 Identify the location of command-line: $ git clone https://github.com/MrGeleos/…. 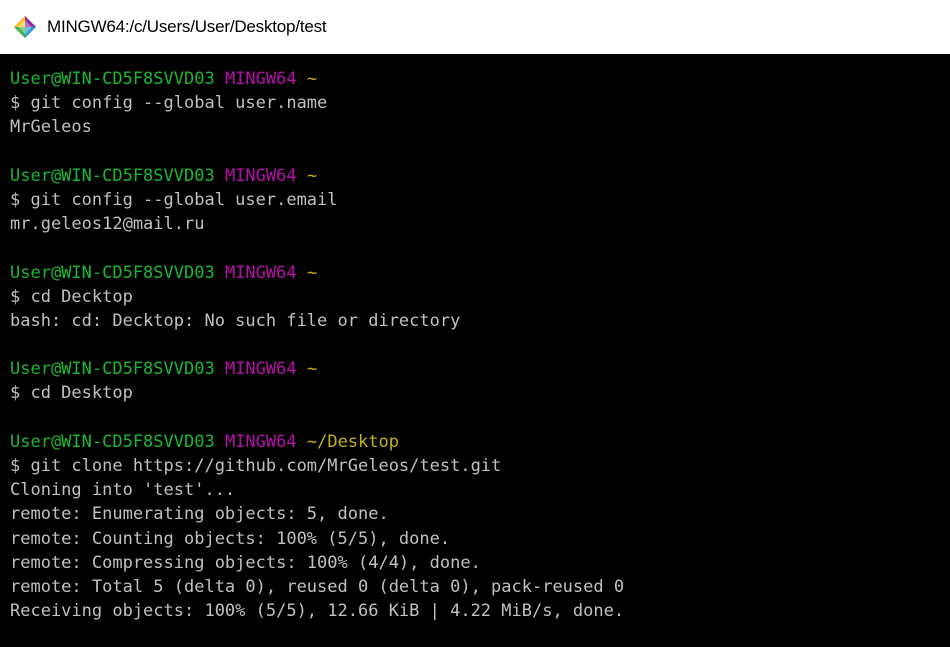
(256, 466).